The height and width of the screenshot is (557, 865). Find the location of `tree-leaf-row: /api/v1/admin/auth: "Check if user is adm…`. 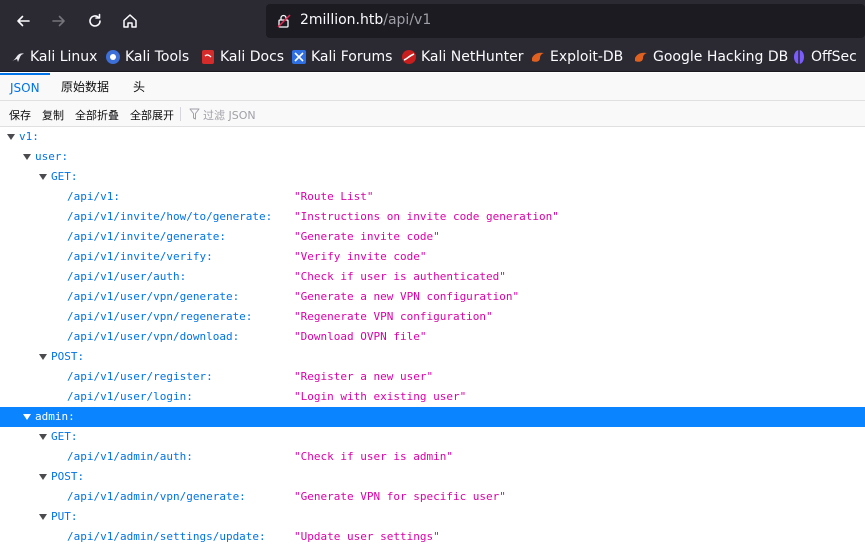

tree-leaf-row: /api/v1/admin/auth: "Check if user is adm… is located at coordinates (432, 457).